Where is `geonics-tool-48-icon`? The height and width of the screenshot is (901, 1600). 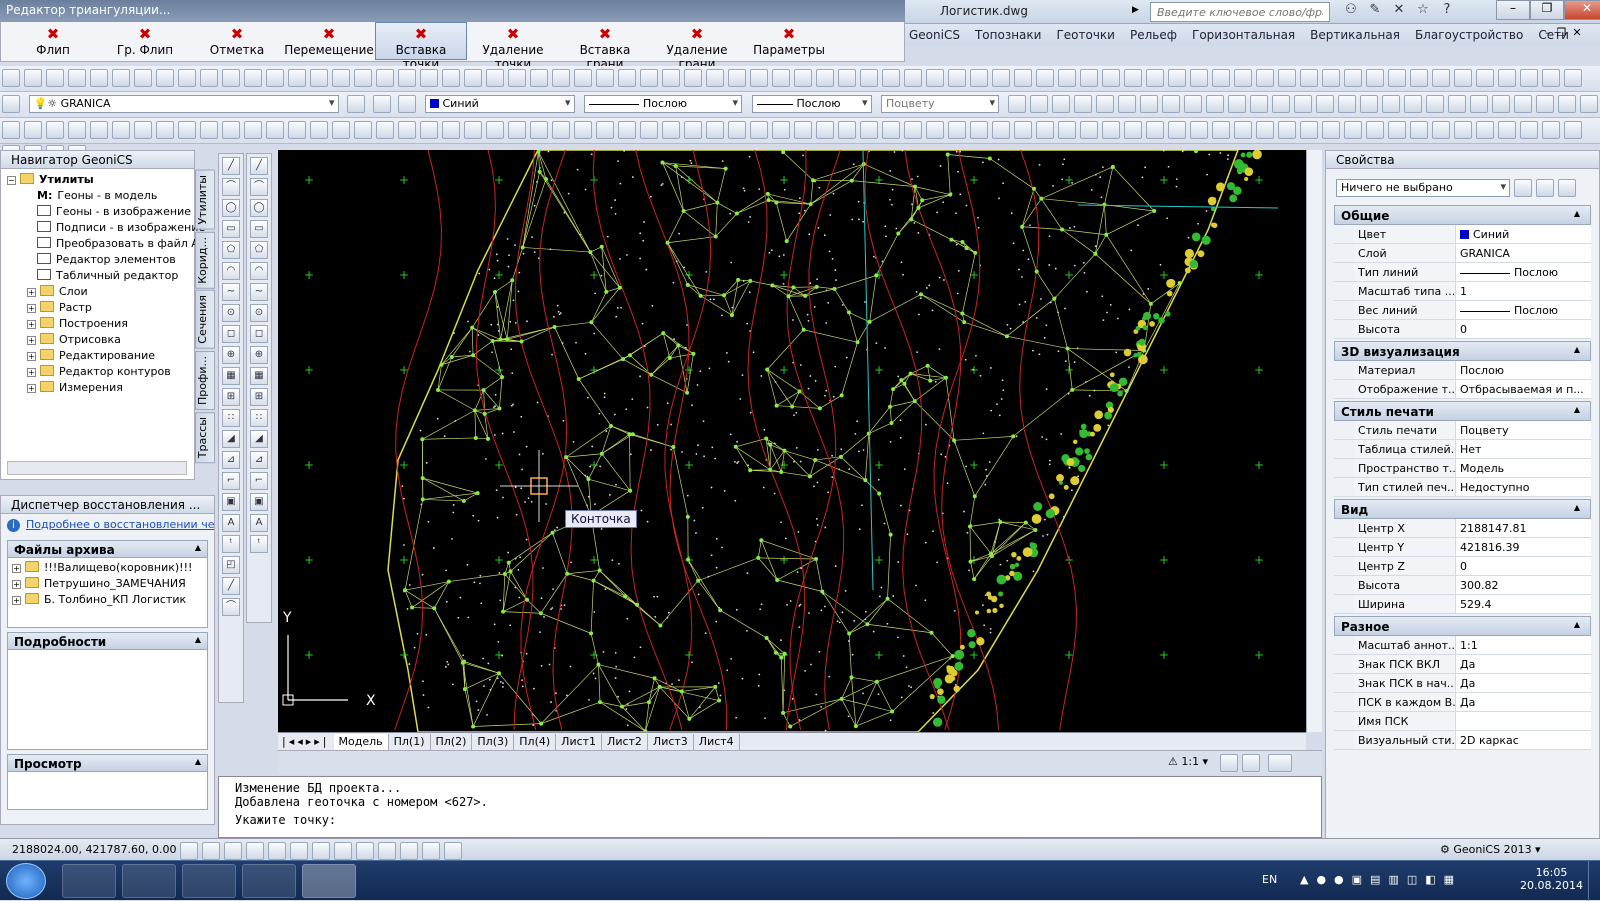
geonics-tool-48-icon is located at coordinates (1045, 130).